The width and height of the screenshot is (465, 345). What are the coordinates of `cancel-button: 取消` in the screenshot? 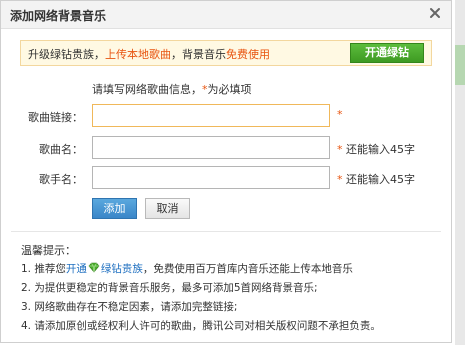 It's located at (167, 208).